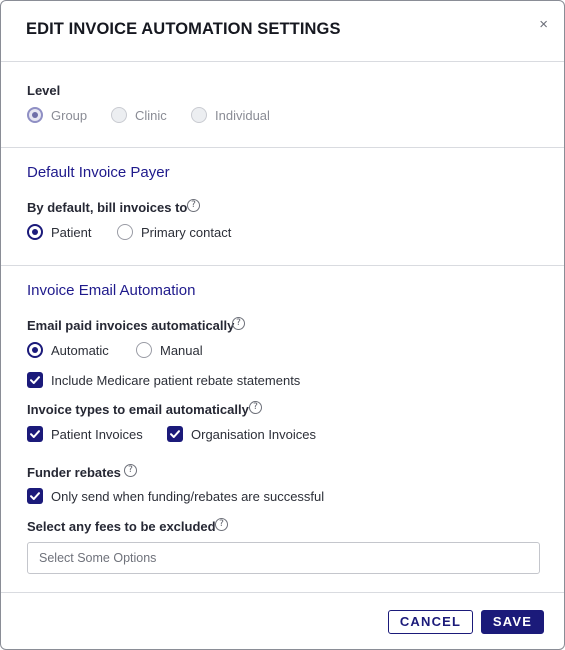 This screenshot has width=565, height=650. I want to click on email-option-automatic: Automatic, so click(74, 351).